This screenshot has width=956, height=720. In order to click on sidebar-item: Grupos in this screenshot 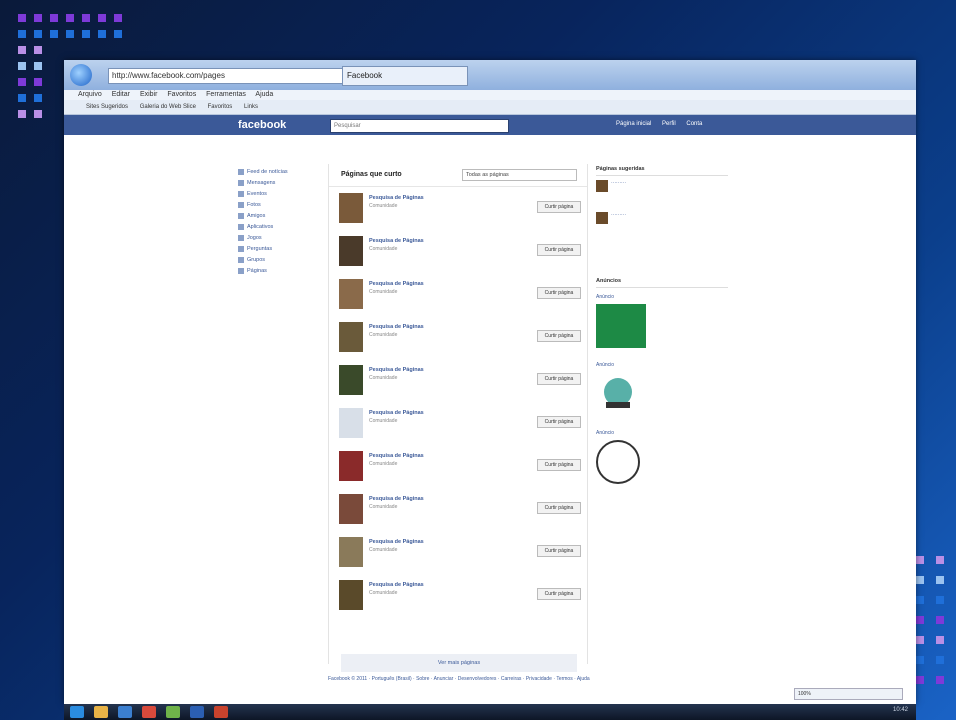, I will do `click(283, 259)`.